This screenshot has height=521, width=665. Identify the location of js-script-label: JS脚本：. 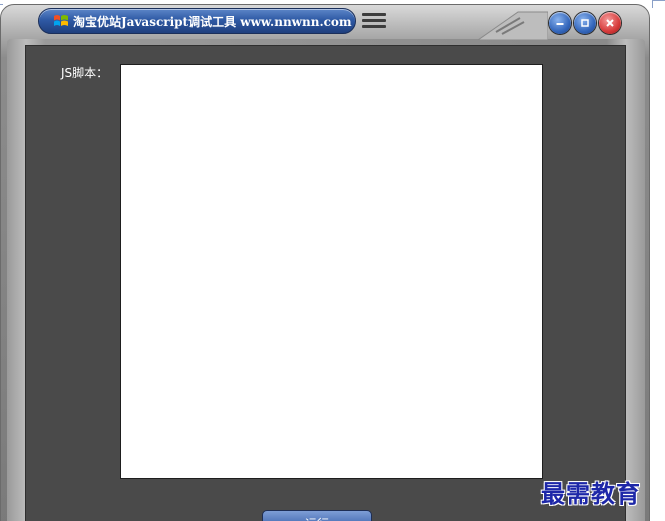
(85, 73).